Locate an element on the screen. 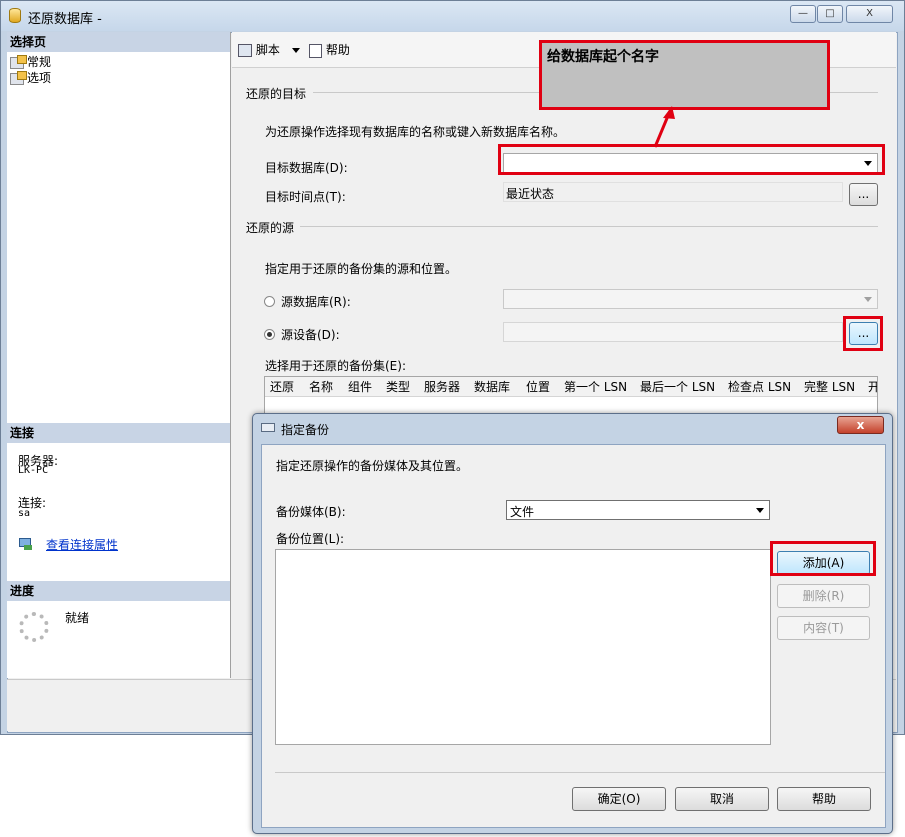 The width and height of the screenshot is (905, 837). column-header: 还原 is located at coordinates (282, 387).